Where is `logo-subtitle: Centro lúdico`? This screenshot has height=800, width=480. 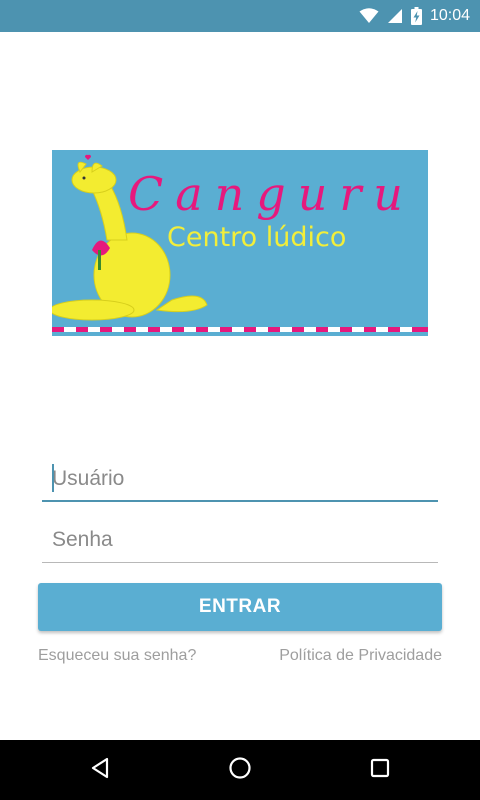
logo-subtitle: Centro lúdico is located at coordinates (256, 237).